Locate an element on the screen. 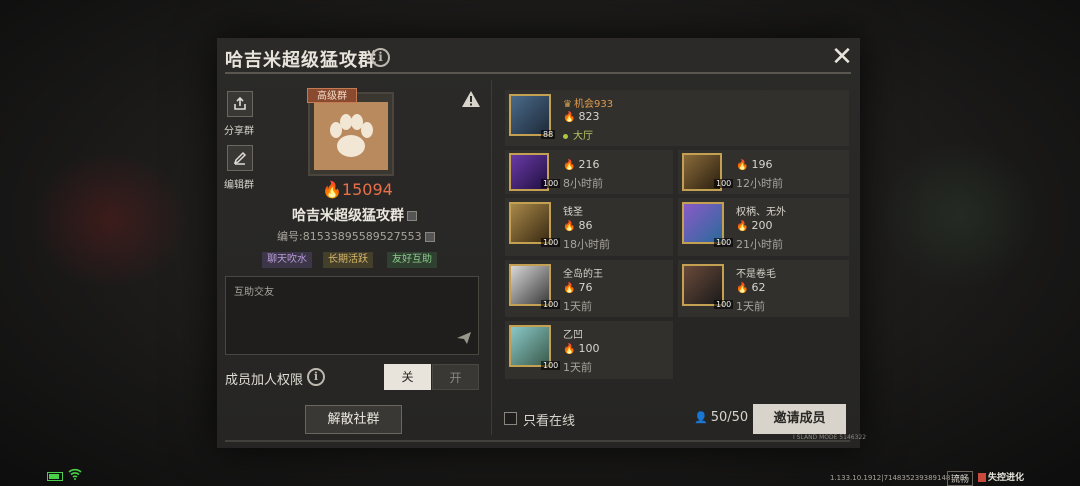 This screenshot has height=486, width=1080. member-name: 全岛的王 is located at coordinates (583, 274).